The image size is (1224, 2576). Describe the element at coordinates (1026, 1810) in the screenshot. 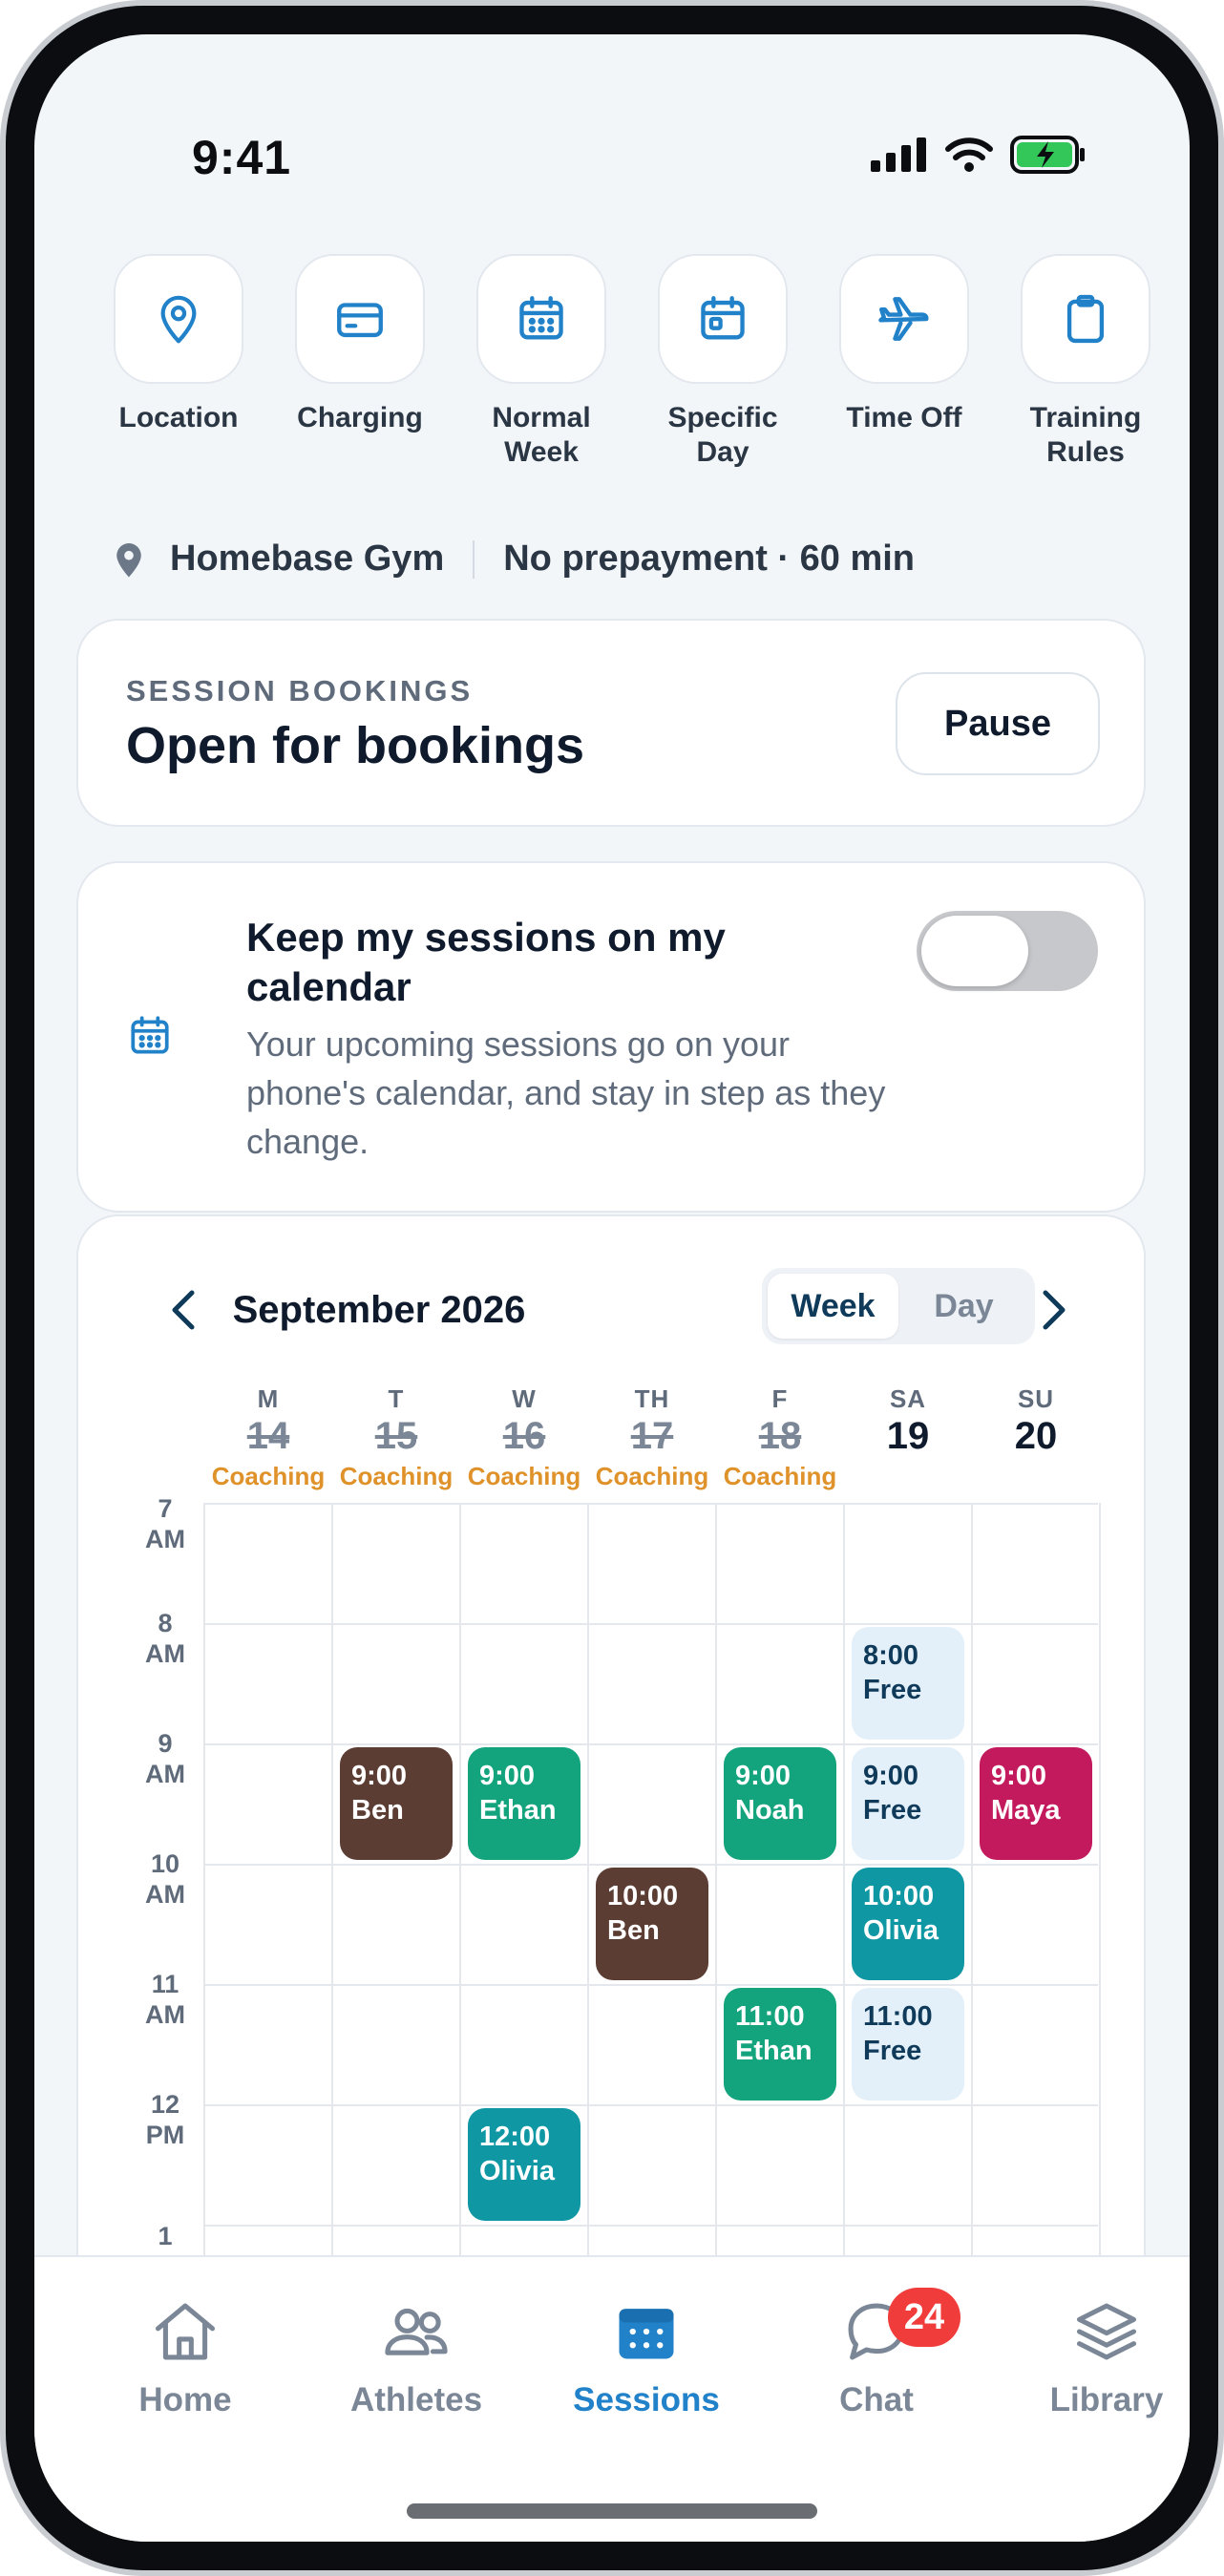

I see `event-title: Maya` at that location.